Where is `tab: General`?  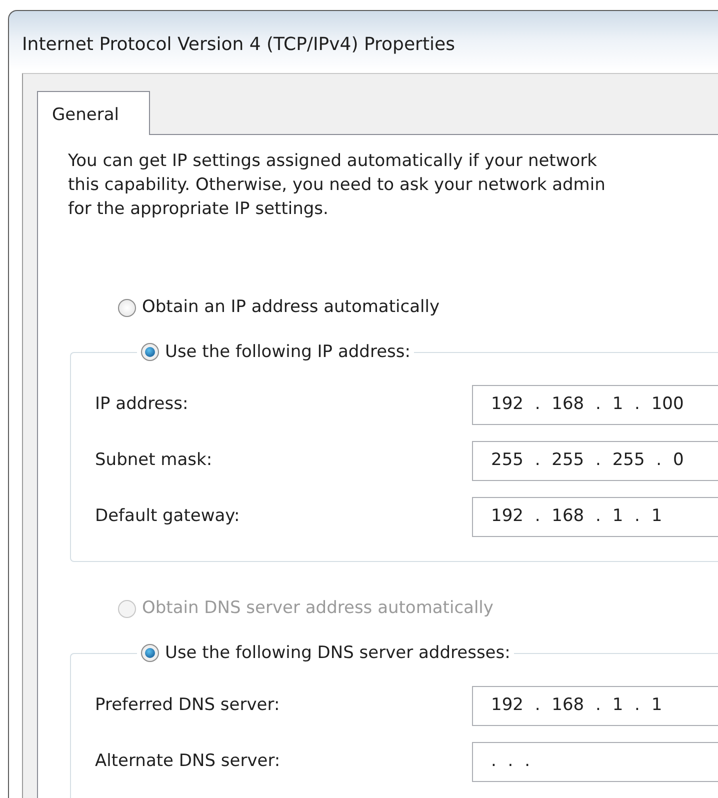
tab: General is located at coordinates (93, 113).